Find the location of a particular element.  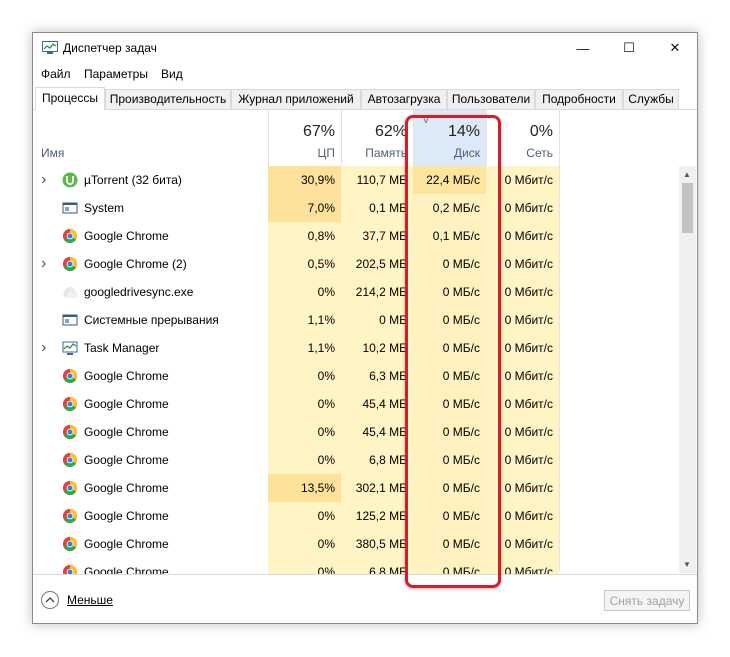

scroll-down-icon: ▼ is located at coordinates (687, 564).